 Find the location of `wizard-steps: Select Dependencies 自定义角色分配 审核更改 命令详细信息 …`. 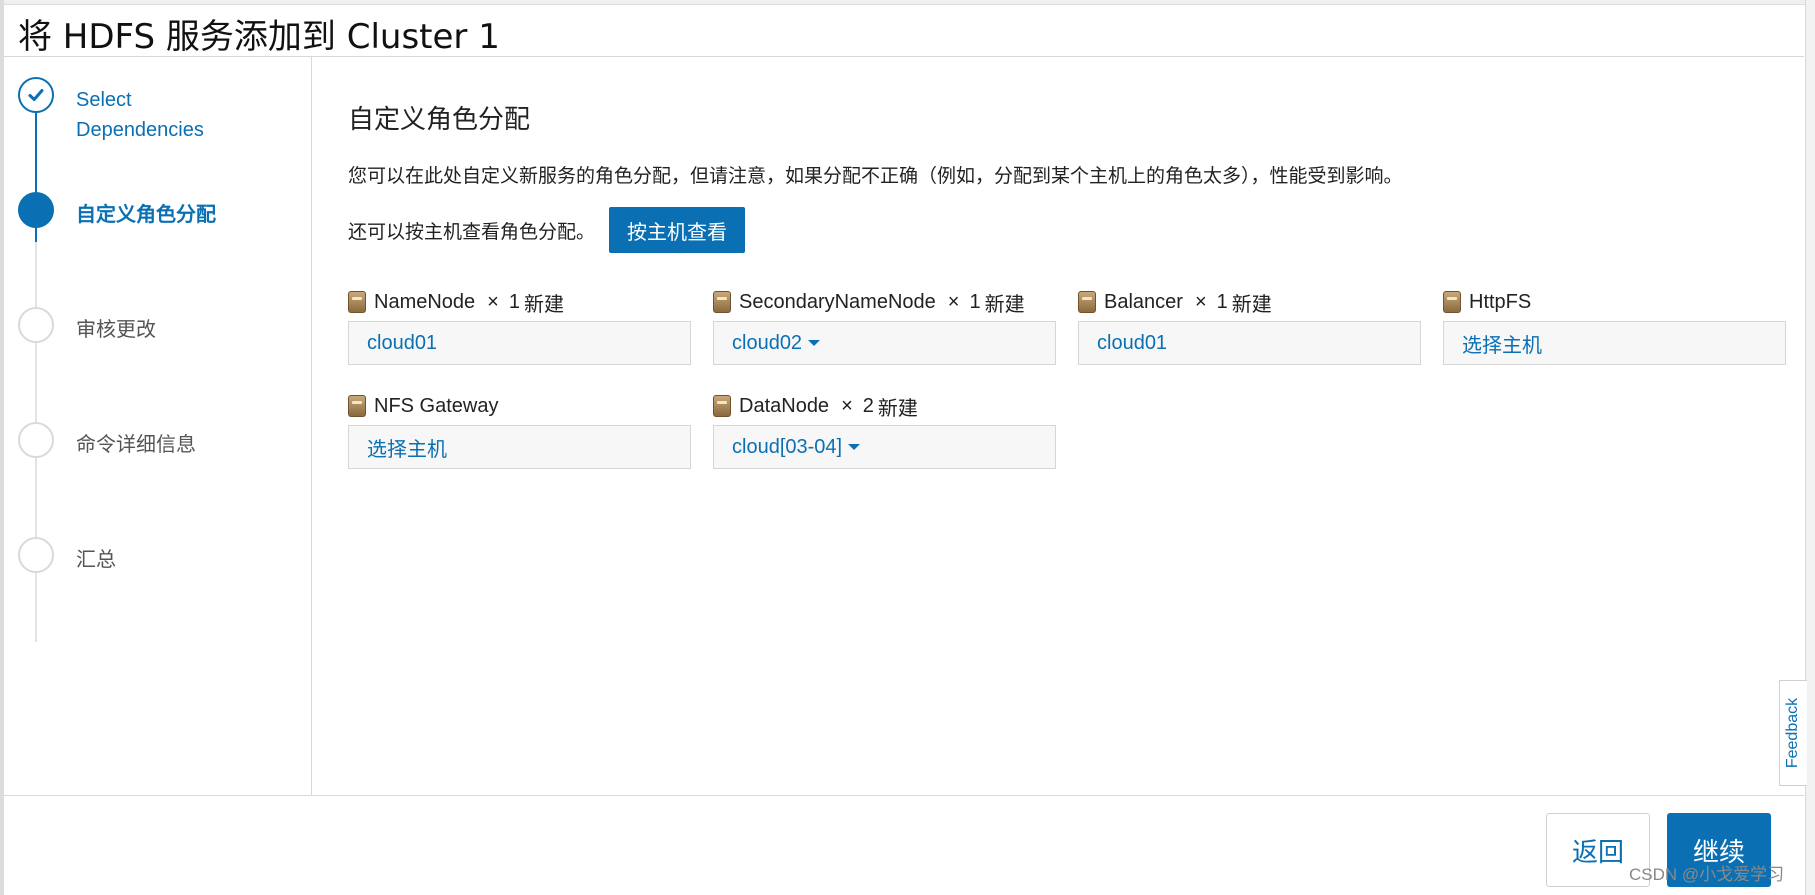

wizard-steps: Select Dependencies 自定义角色分配 审核更改 命令详细信息 … is located at coordinates (158, 426).